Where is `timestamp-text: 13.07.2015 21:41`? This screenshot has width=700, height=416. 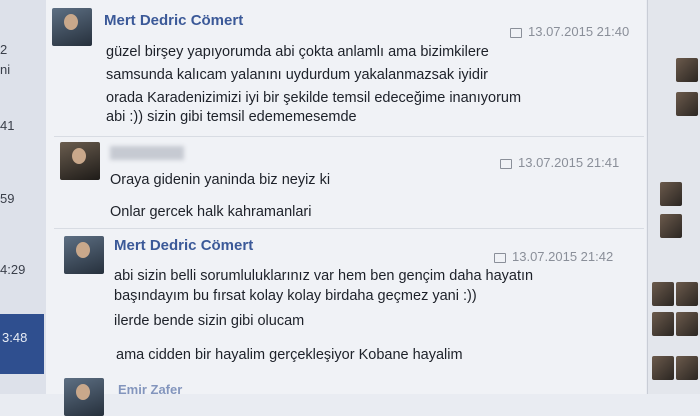 timestamp-text: 13.07.2015 21:41 is located at coordinates (569, 162).